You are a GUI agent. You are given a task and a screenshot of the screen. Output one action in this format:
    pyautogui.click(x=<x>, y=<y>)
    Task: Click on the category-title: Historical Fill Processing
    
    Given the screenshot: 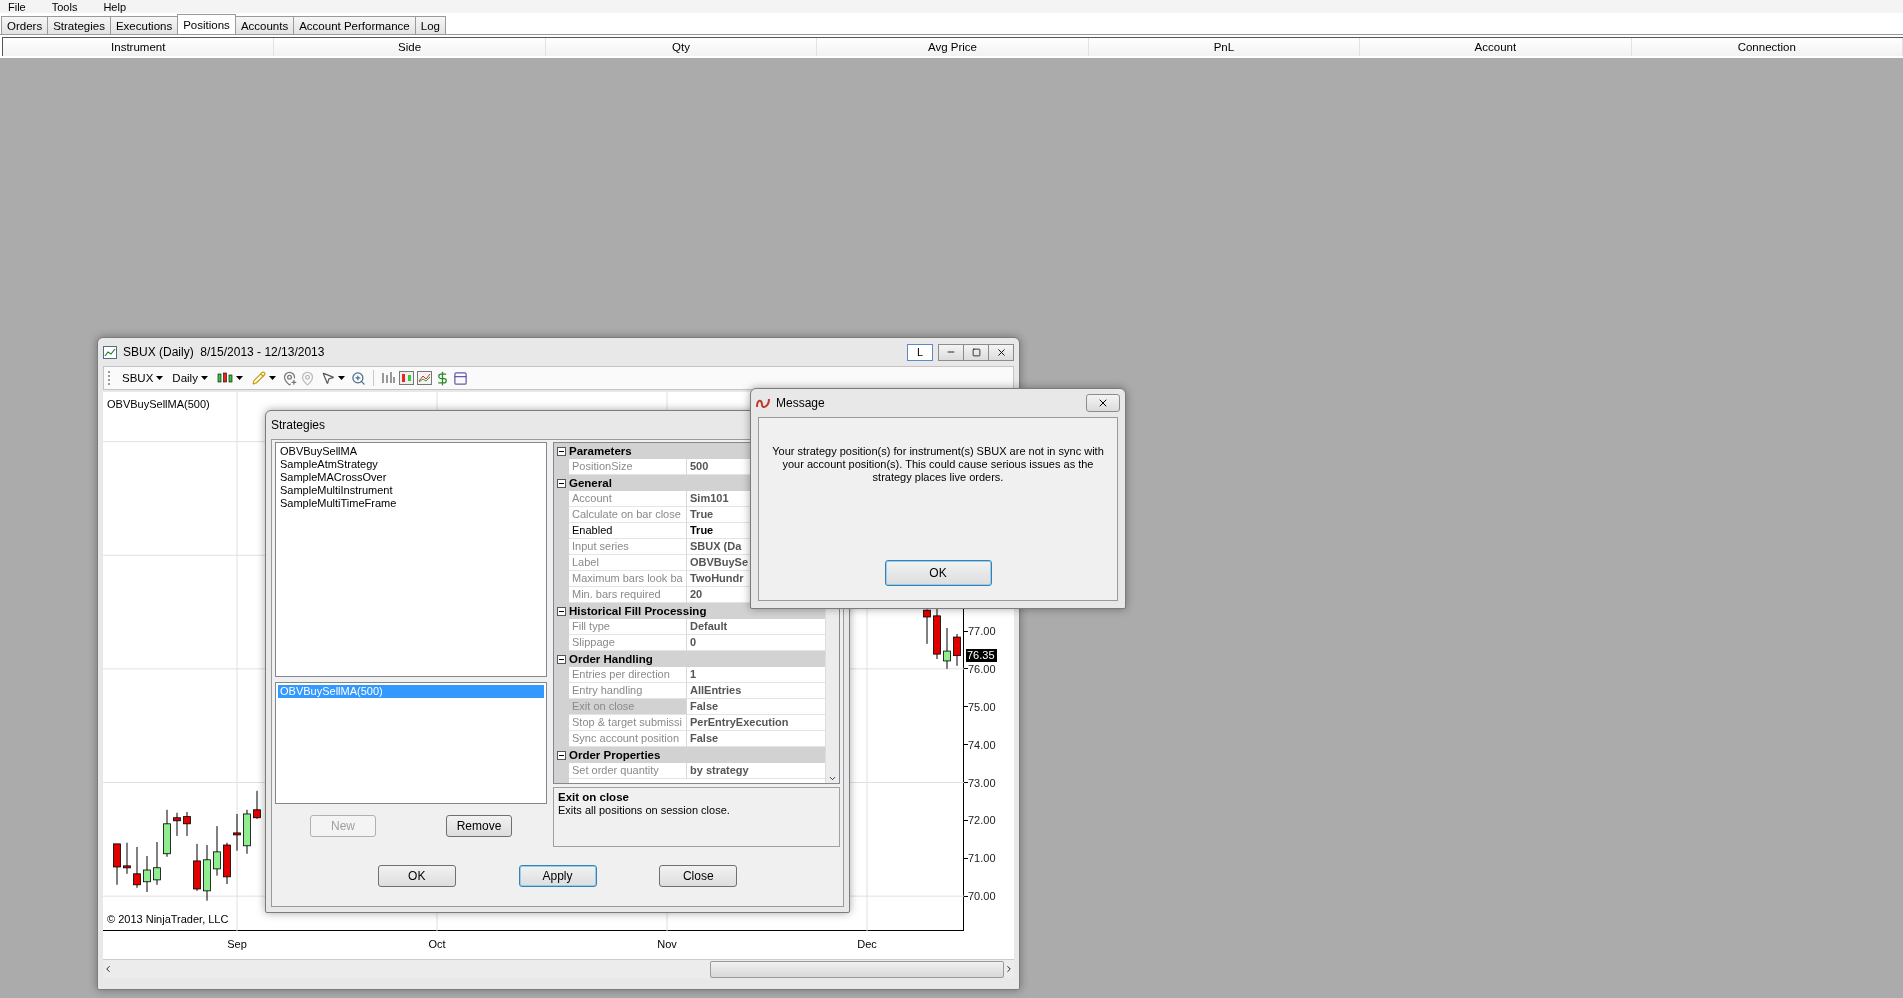 What is the action you would take?
    pyautogui.click(x=638, y=611)
    